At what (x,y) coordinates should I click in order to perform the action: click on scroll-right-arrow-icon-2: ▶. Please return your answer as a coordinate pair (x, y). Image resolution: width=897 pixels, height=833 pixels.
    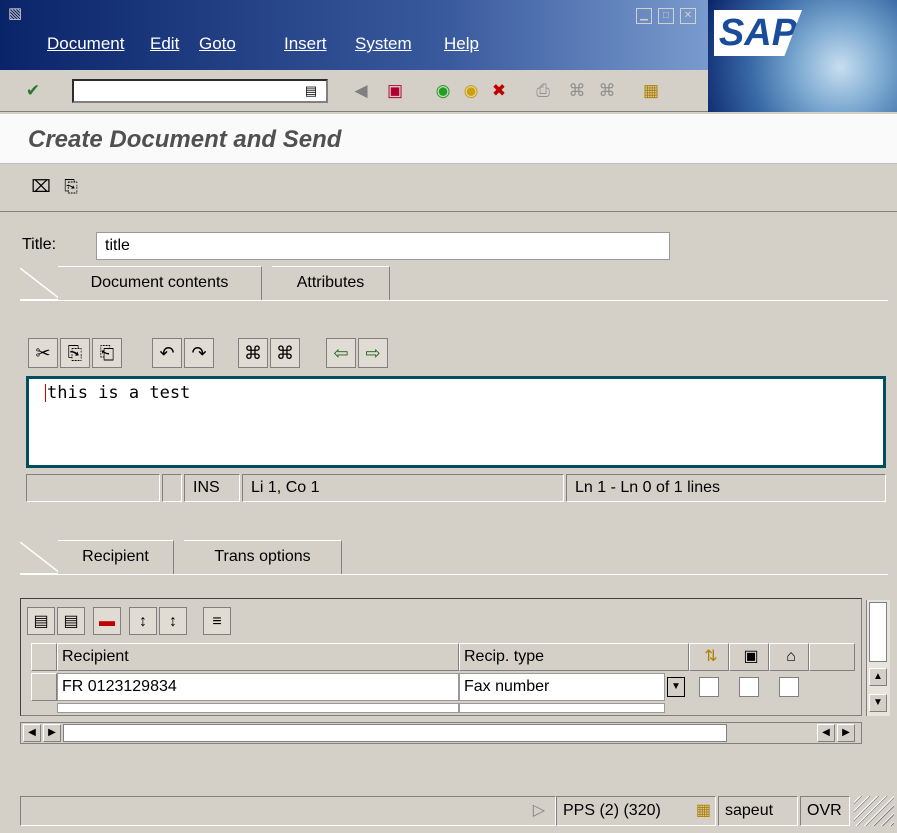
    Looking at the image, I should click on (846, 733).